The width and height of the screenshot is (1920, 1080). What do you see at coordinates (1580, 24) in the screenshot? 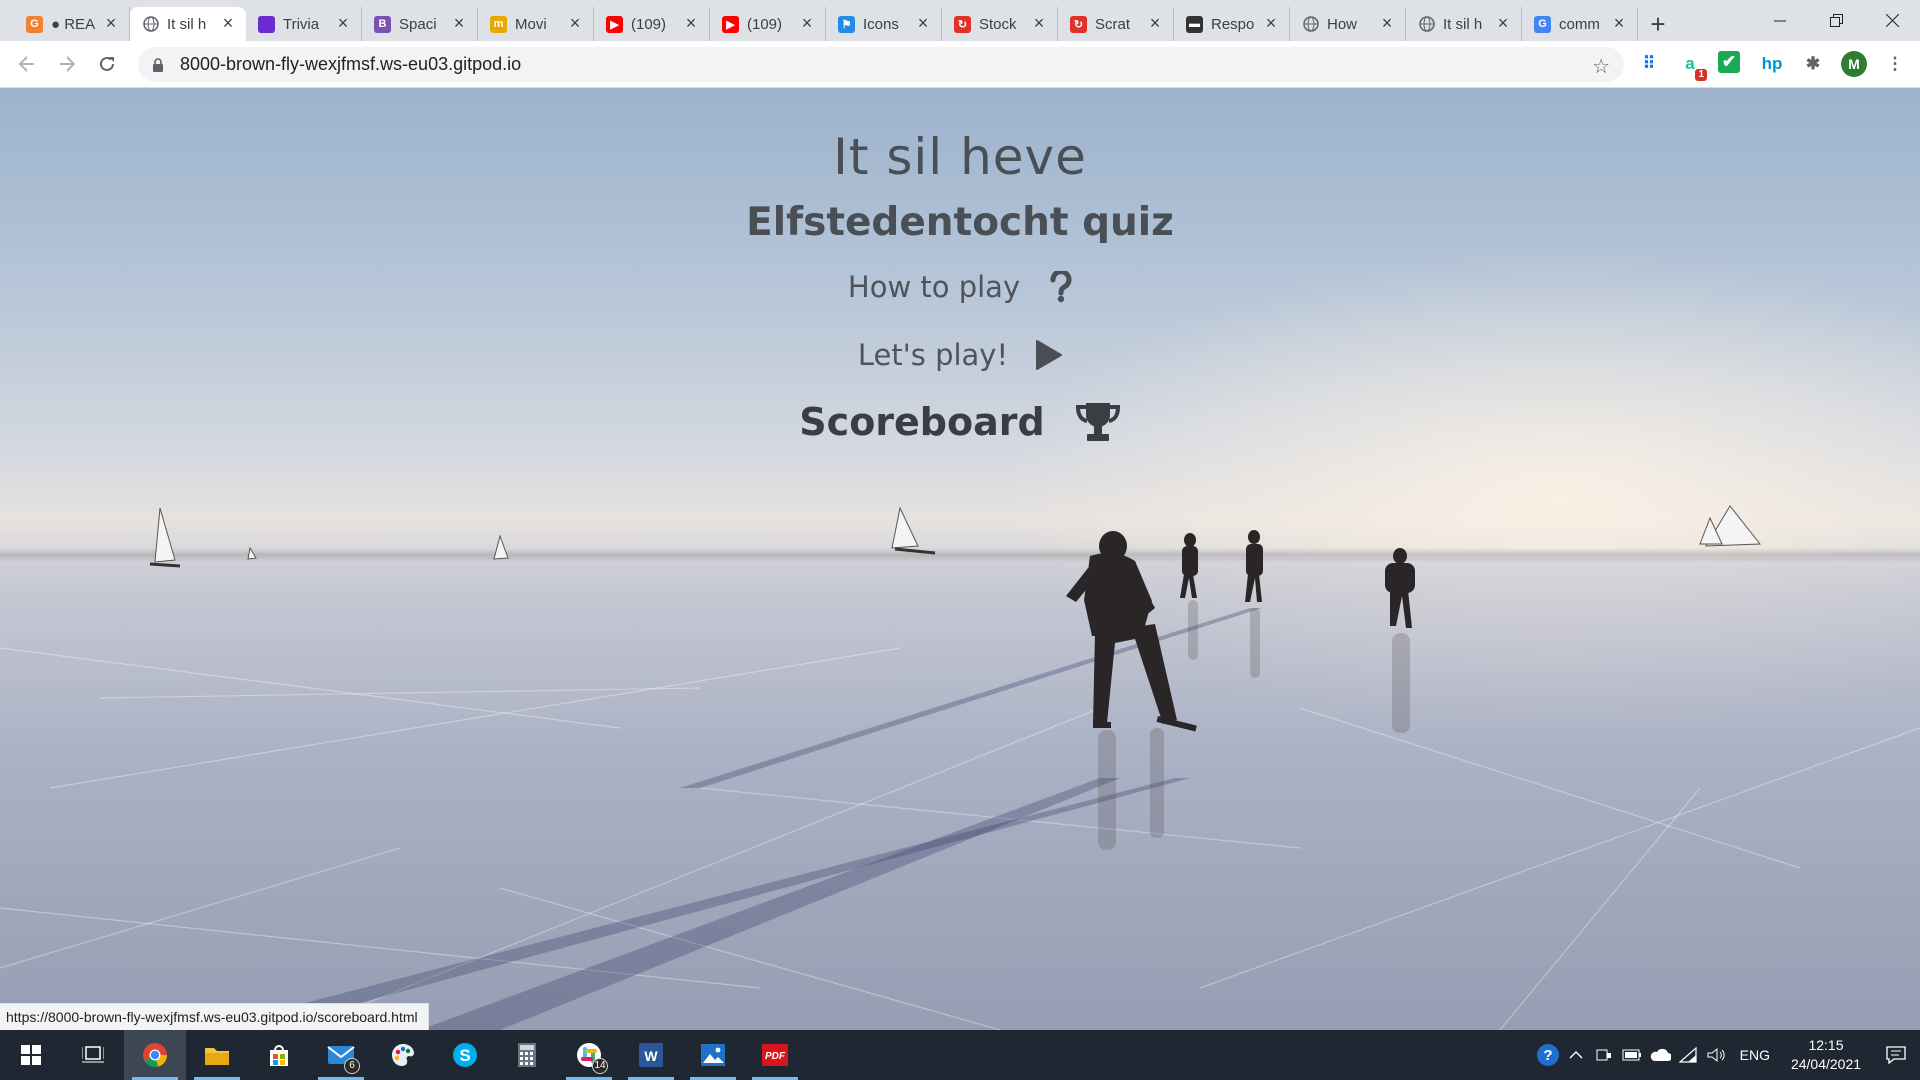
I see `browser-tab: Gcomm ×` at bounding box center [1580, 24].